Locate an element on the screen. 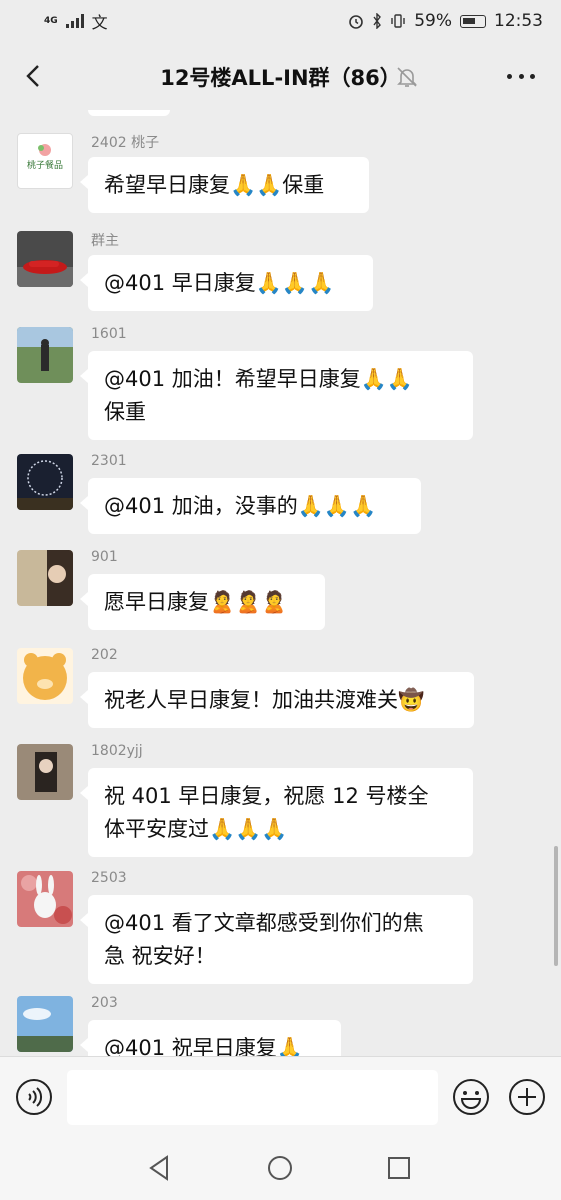  message-text: @401 加油，没事的🙏🙏🙏 is located at coordinates (240, 506).